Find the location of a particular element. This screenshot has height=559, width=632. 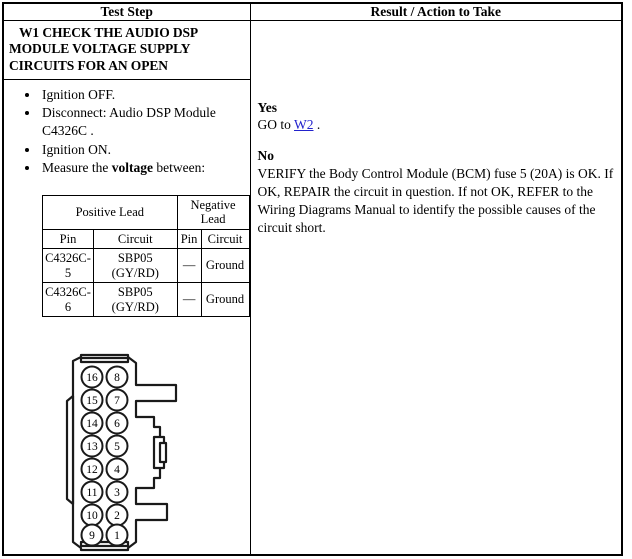

step-text: Disconnect: Audio DSP Module C4326C . is located at coordinates (129, 122).